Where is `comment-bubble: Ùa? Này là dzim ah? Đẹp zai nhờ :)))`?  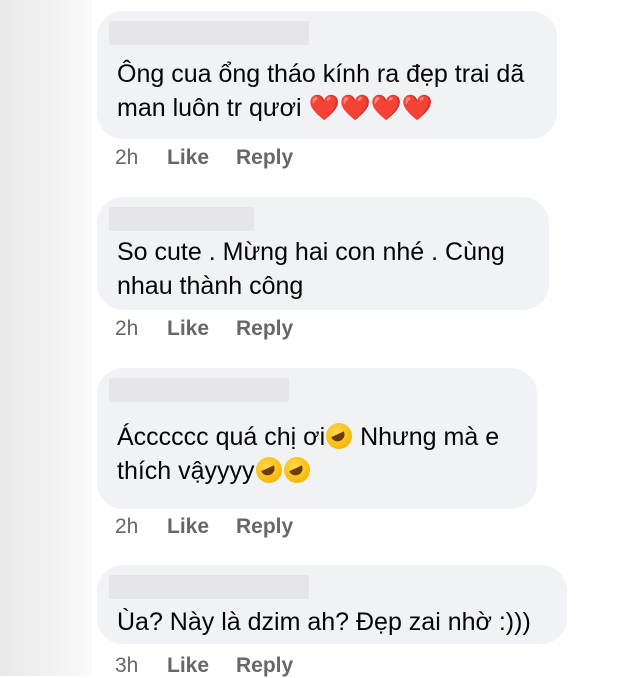
comment-bubble: Ùa? Này là dzim ah? Đẹp zai nhờ :))) is located at coordinates (332, 604).